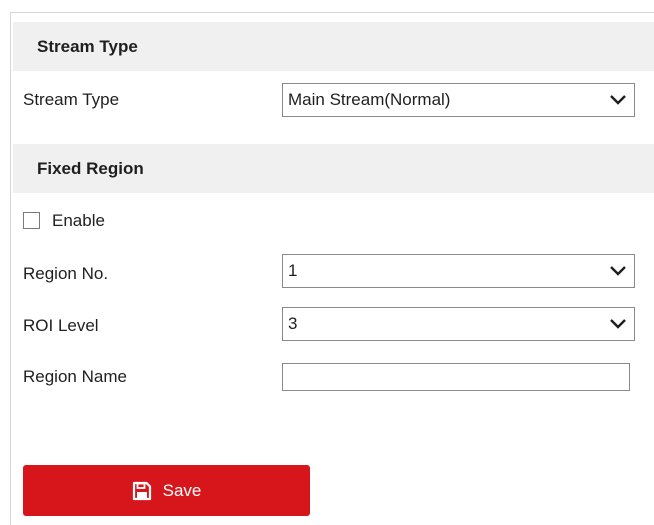  I want to click on region-no-label: Region No., so click(66, 273).